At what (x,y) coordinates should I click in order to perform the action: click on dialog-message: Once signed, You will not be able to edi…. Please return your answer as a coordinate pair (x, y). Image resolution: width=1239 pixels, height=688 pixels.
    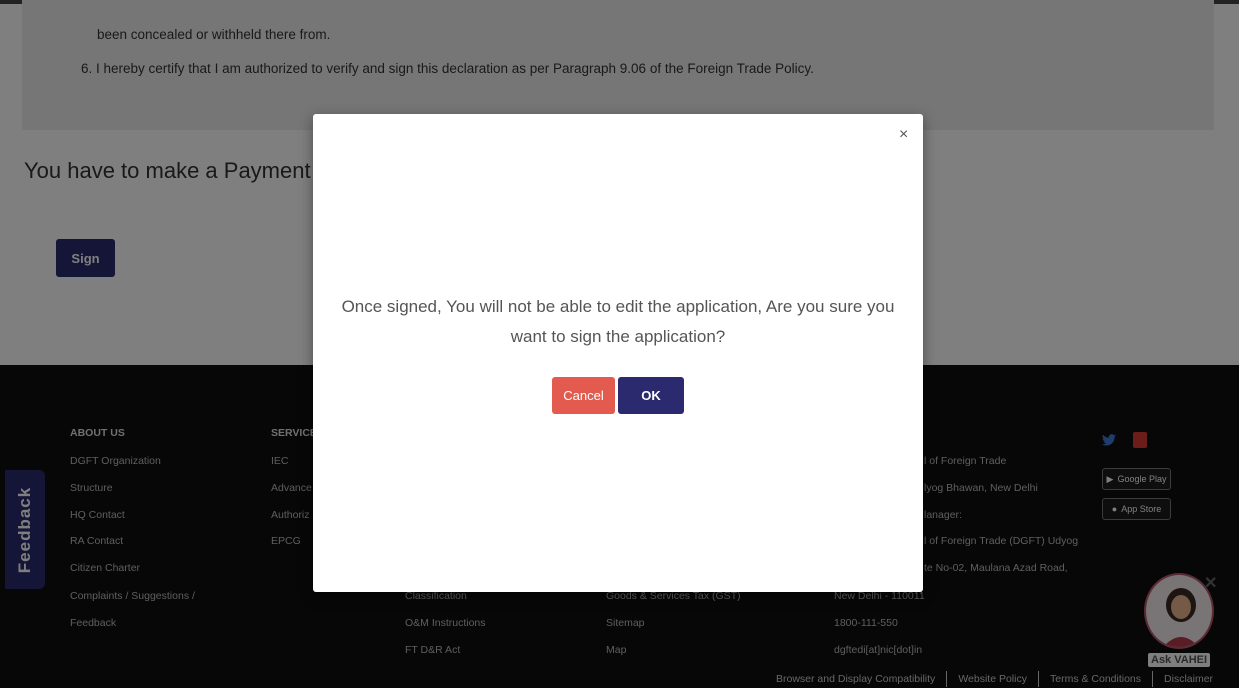
    Looking at the image, I should click on (618, 321).